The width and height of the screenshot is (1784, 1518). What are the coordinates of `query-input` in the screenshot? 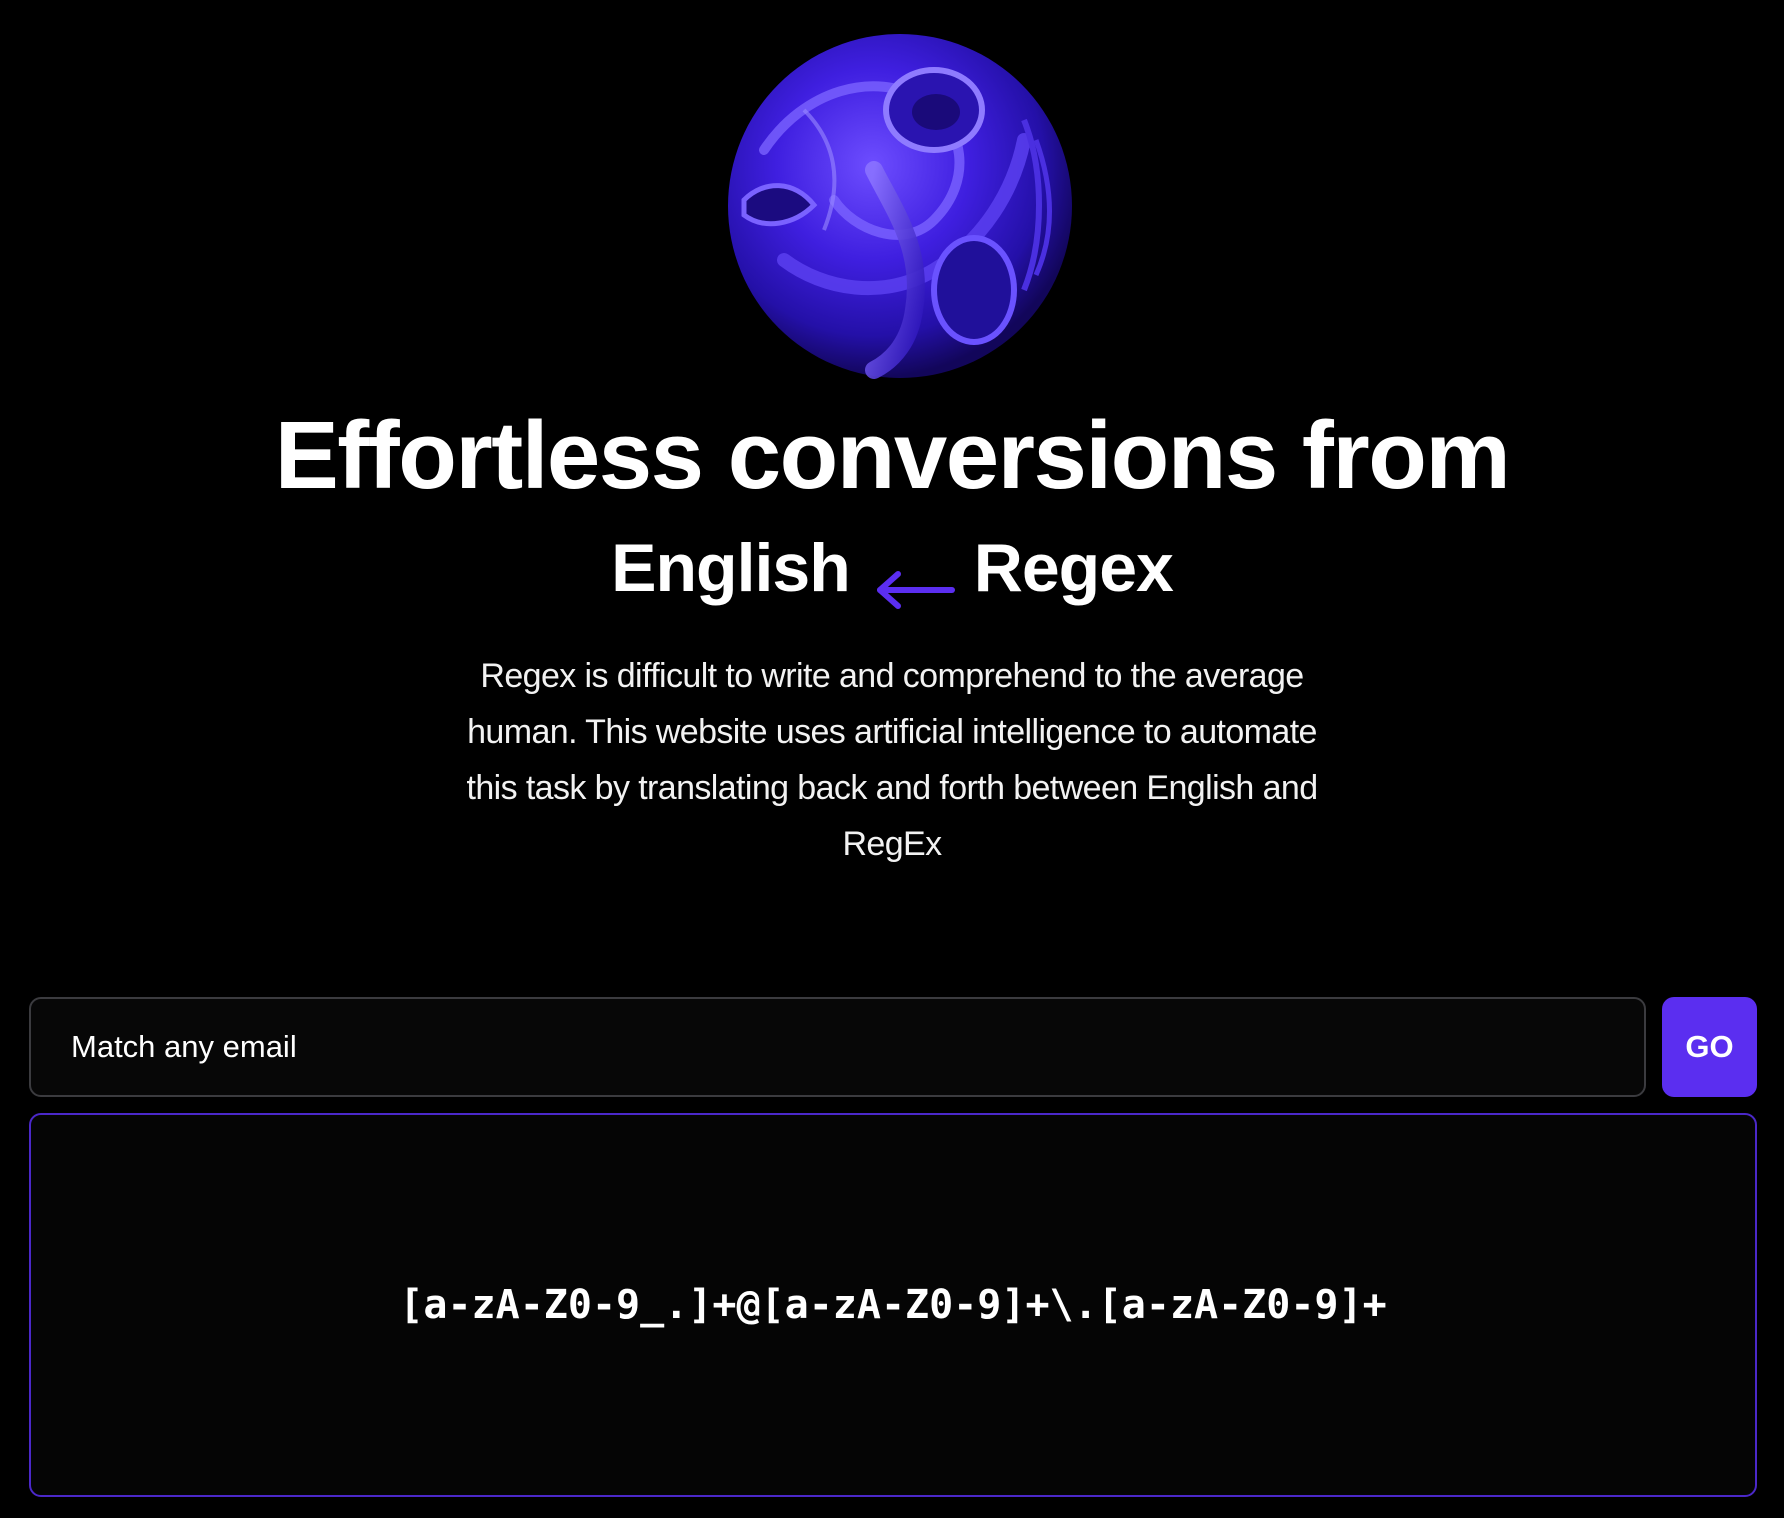 It's located at (837, 1047).